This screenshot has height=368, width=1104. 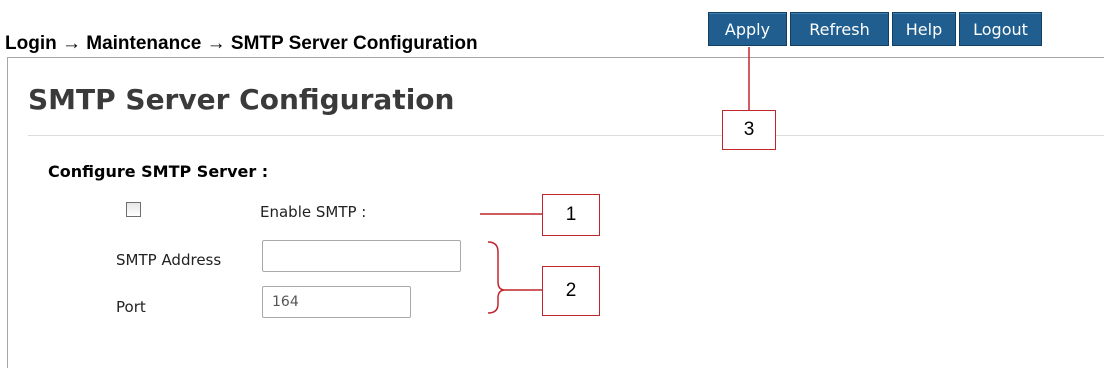 I want to click on callout-3: 3, so click(x=749, y=130).